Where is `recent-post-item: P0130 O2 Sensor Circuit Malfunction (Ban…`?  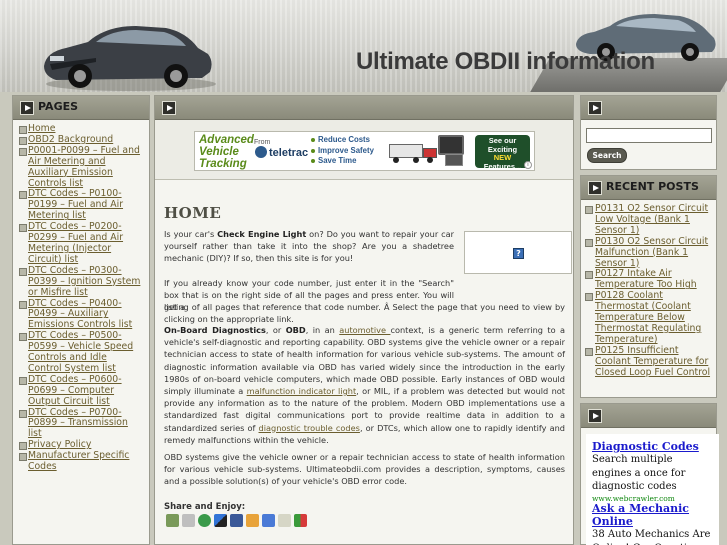 recent-post-item: P0130 O2 Sensor Circuit Malfunction (Ban… is located at coordinates (648, 253).